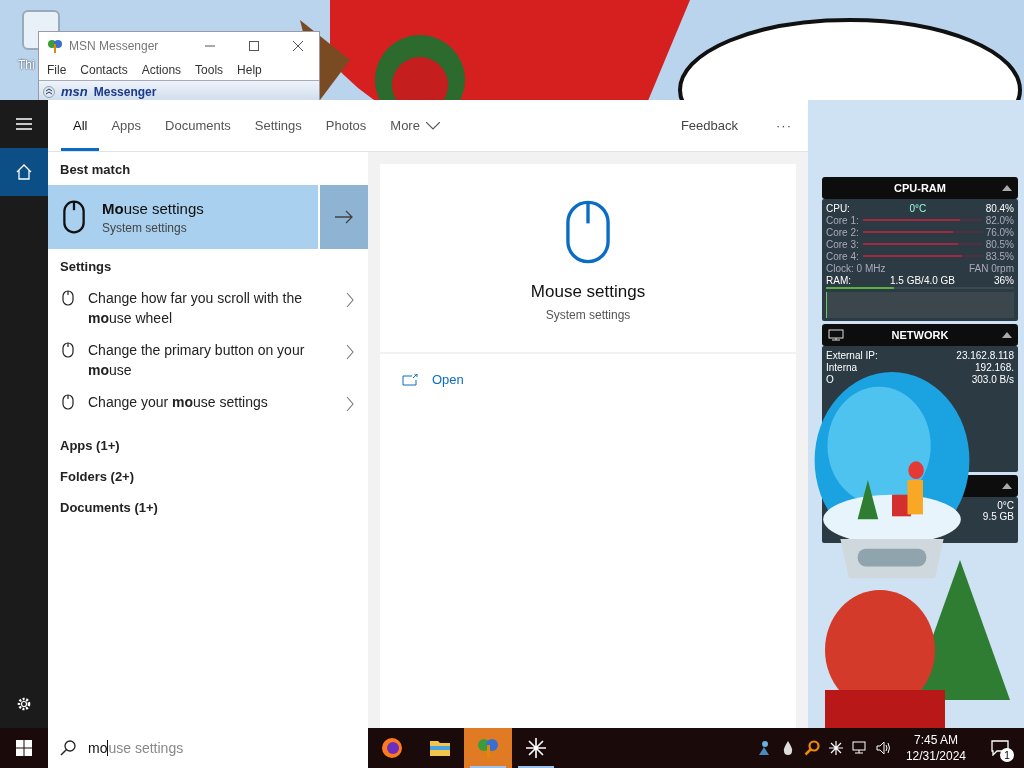  What do you see at coordinates (68, 748) in the screenshot?
I see `search-icon` at bounding box center [68, 748].